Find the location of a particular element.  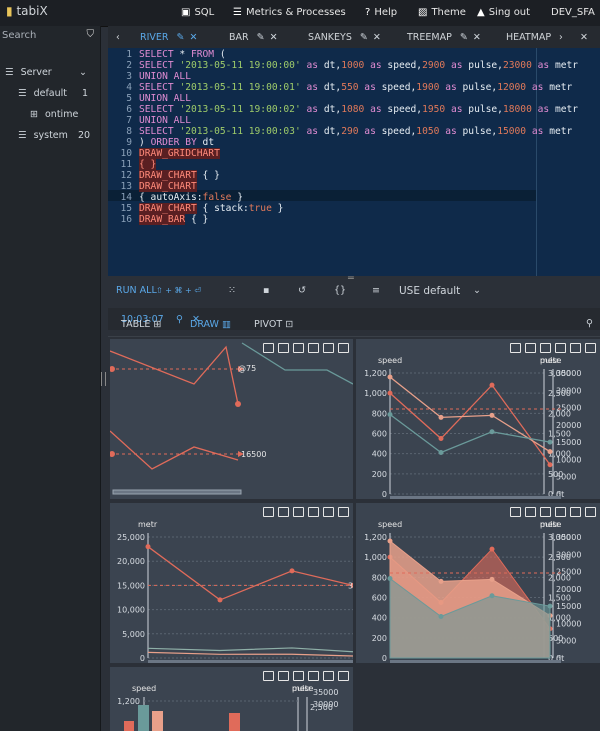

search-input: Search is located at coordinates (19, 35).